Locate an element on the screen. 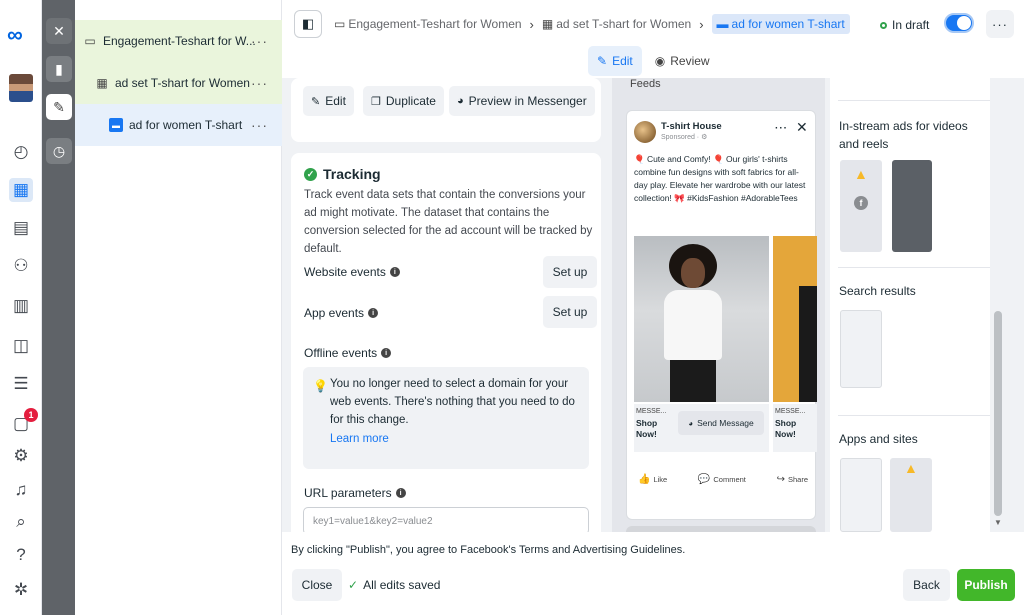 Image resolution: width=1024 pixels, height=615 pixels. settings-icon: ⚙ is located at coordinates (21, 456).